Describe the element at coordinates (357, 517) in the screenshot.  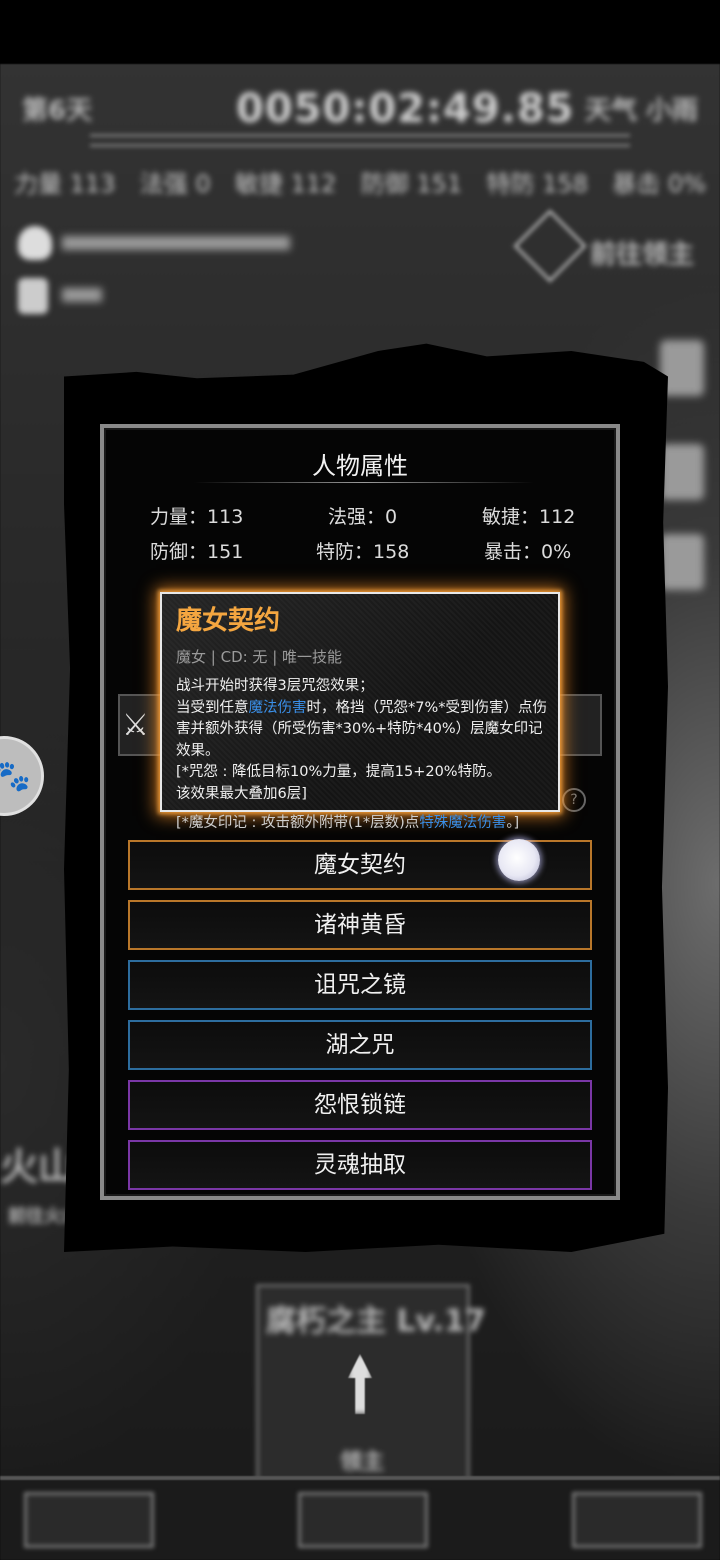
I see `stat-label: 法强：` at that location.